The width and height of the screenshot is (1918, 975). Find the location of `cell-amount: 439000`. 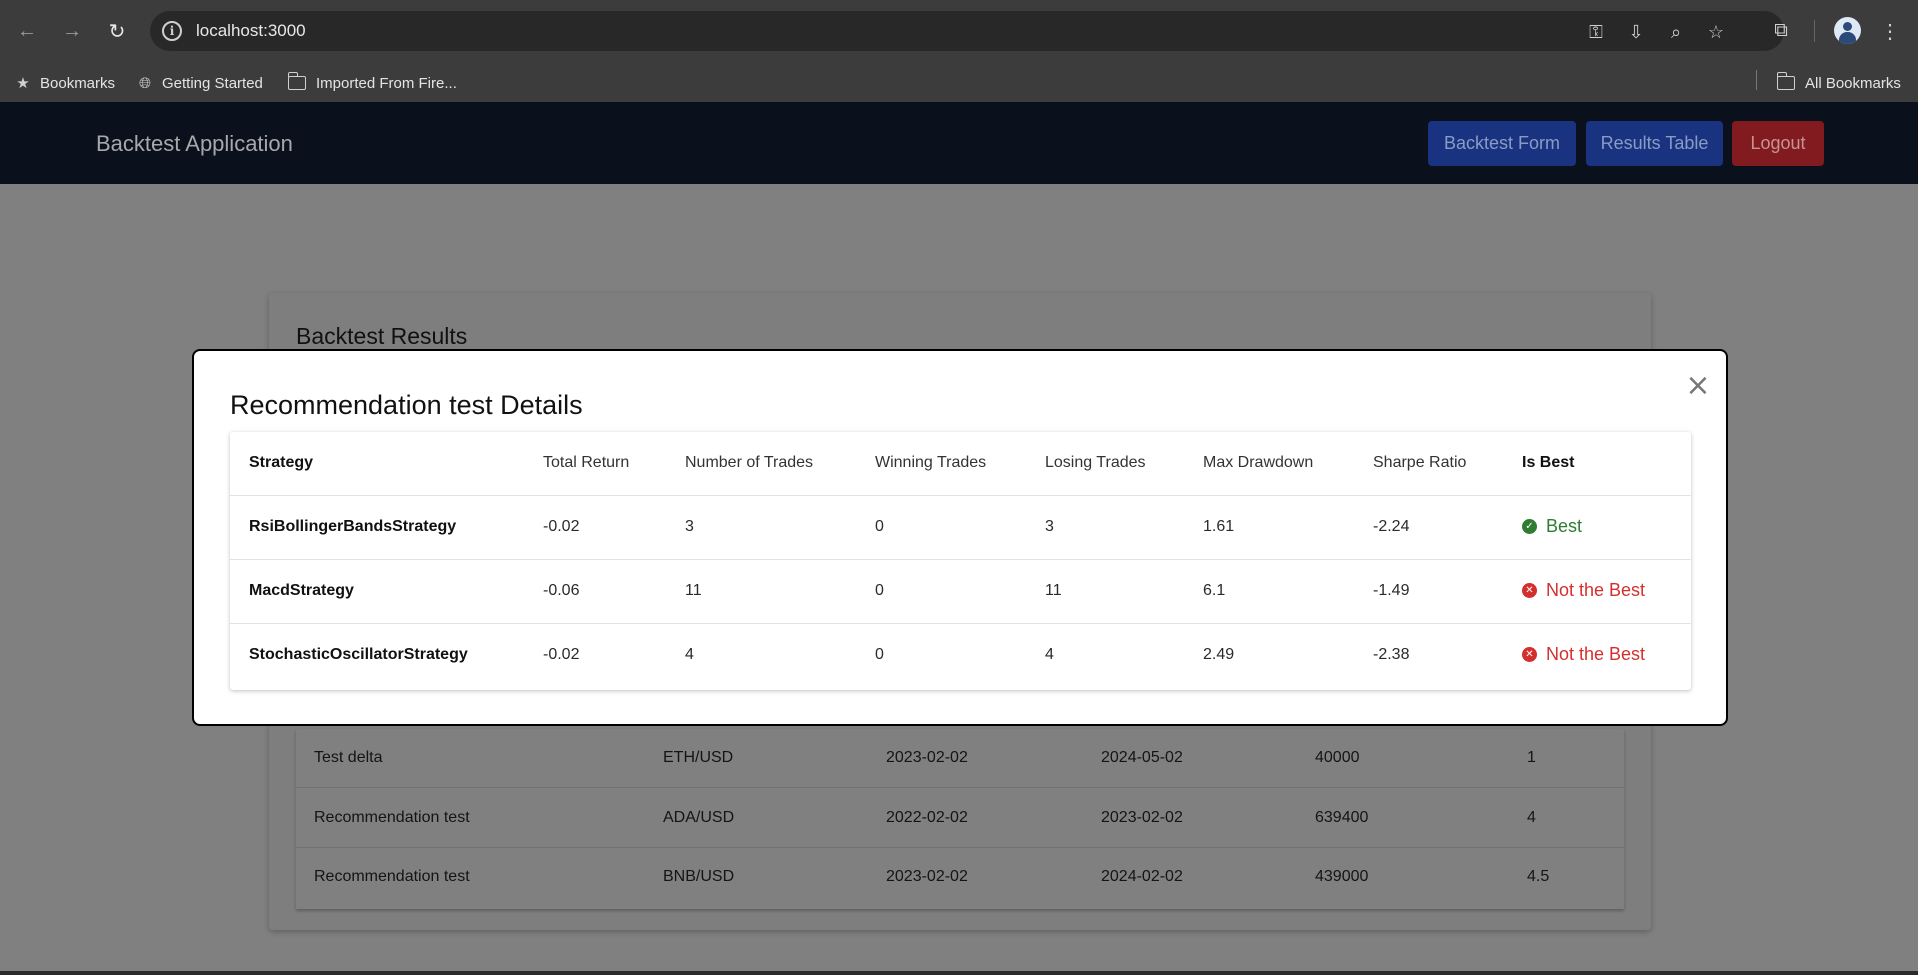

cell-amount: 439000 is located at coordinates (1342, 876).